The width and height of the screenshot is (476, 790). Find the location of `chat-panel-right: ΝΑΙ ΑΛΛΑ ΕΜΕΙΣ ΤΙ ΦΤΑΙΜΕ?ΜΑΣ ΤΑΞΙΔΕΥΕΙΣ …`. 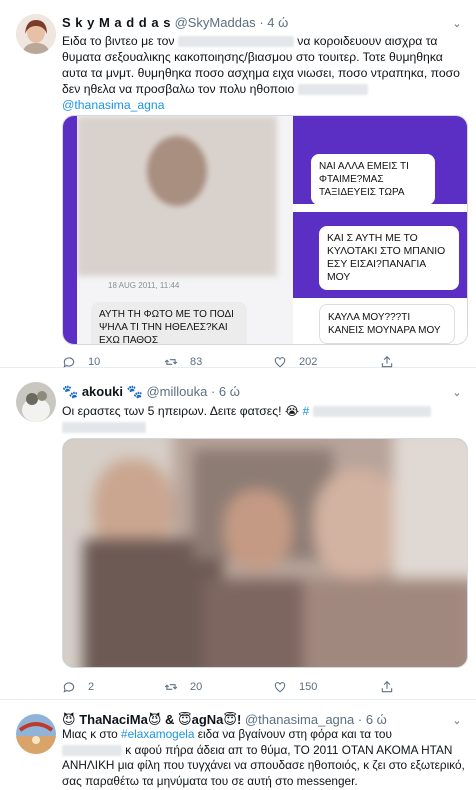

chat-panel-right: ΝΑΙ ΑΛΛΑ ΕΜΕΙΣ ΤΙ ΦΤΑΙΜΕ?ΜΑΣ ΤΑΞΙΔΕΥΕΙΣ … is located at coordinates (380, 230).